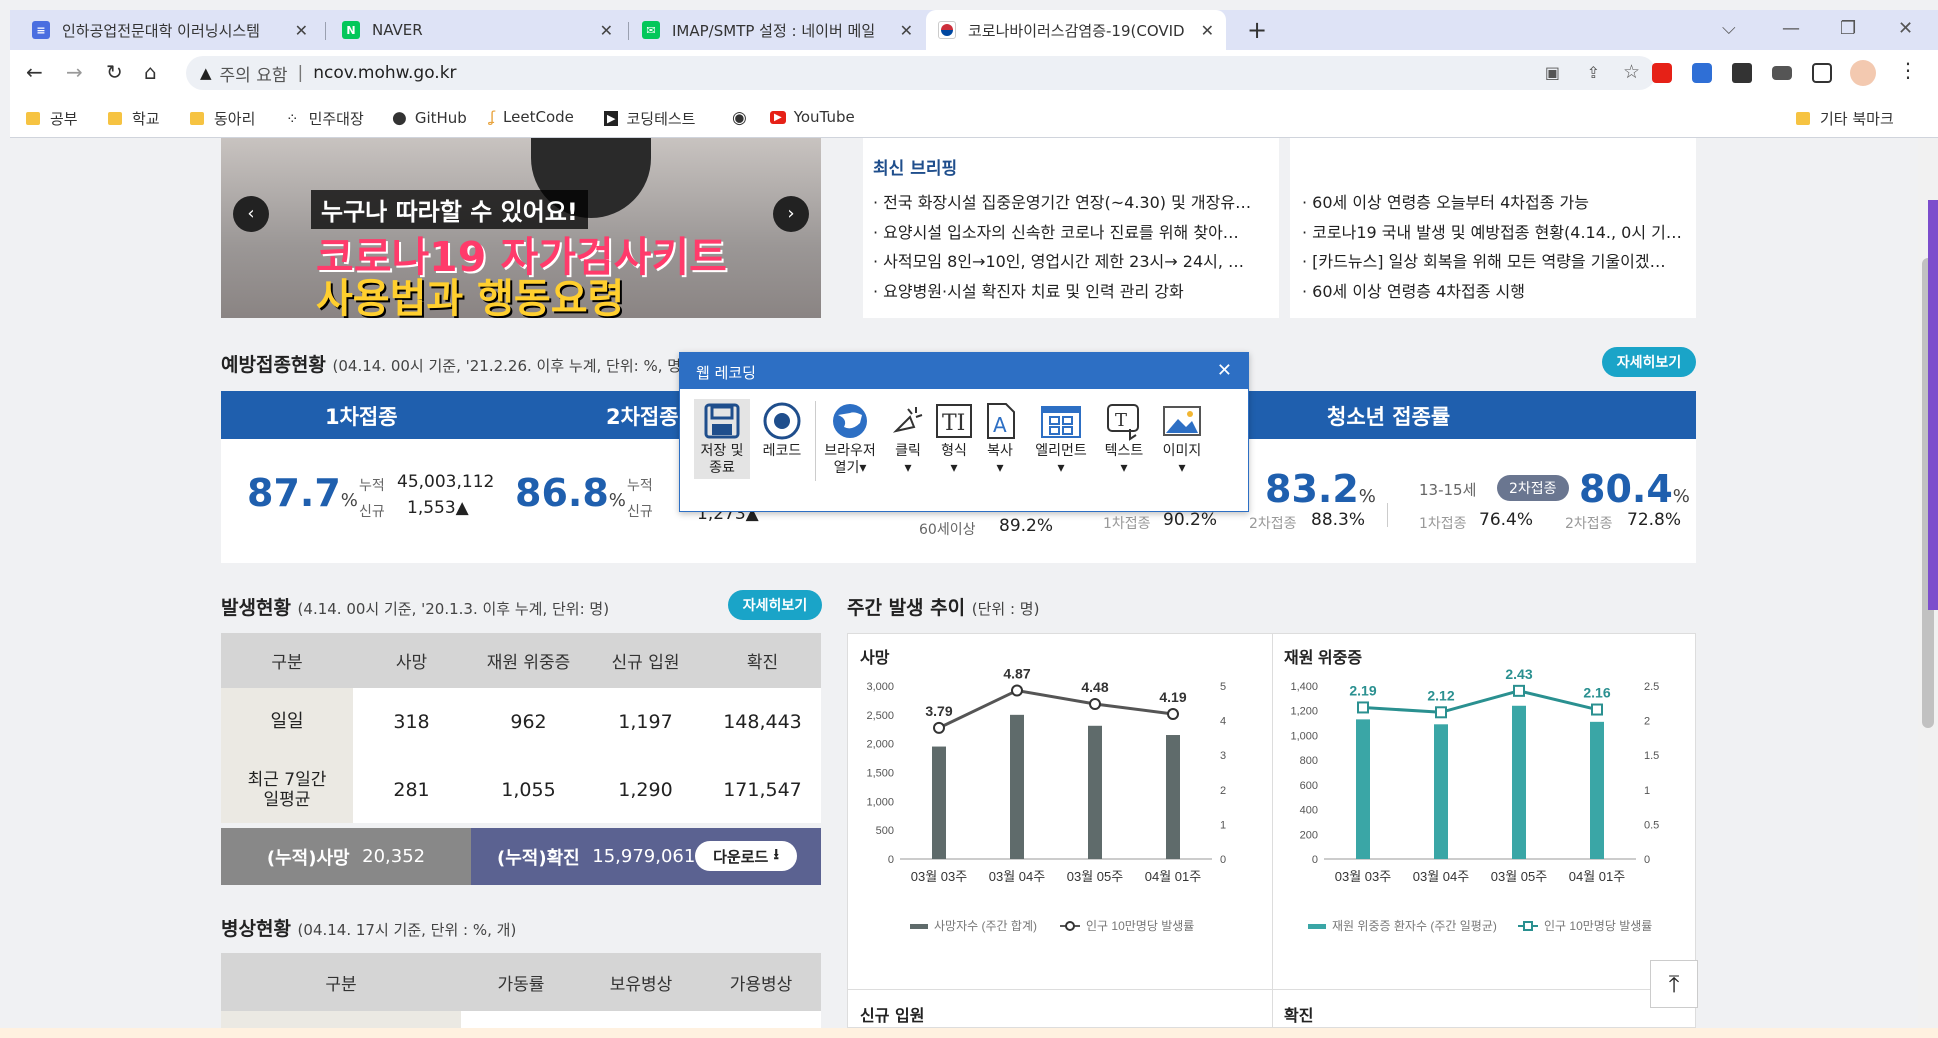 The image size is (1938, 1038). Describe the element at coordinates (722, 439) in the screenshot. I see `save-and-exit-button: 저장 및 종료` at that location.